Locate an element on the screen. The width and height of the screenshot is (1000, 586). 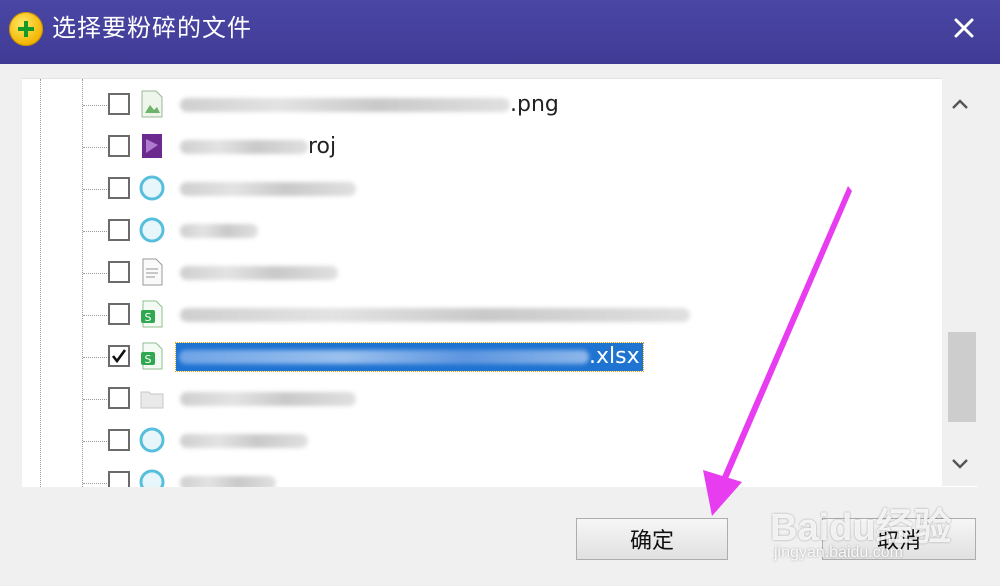
checkmark-icon is located at coordinates (119, 356).